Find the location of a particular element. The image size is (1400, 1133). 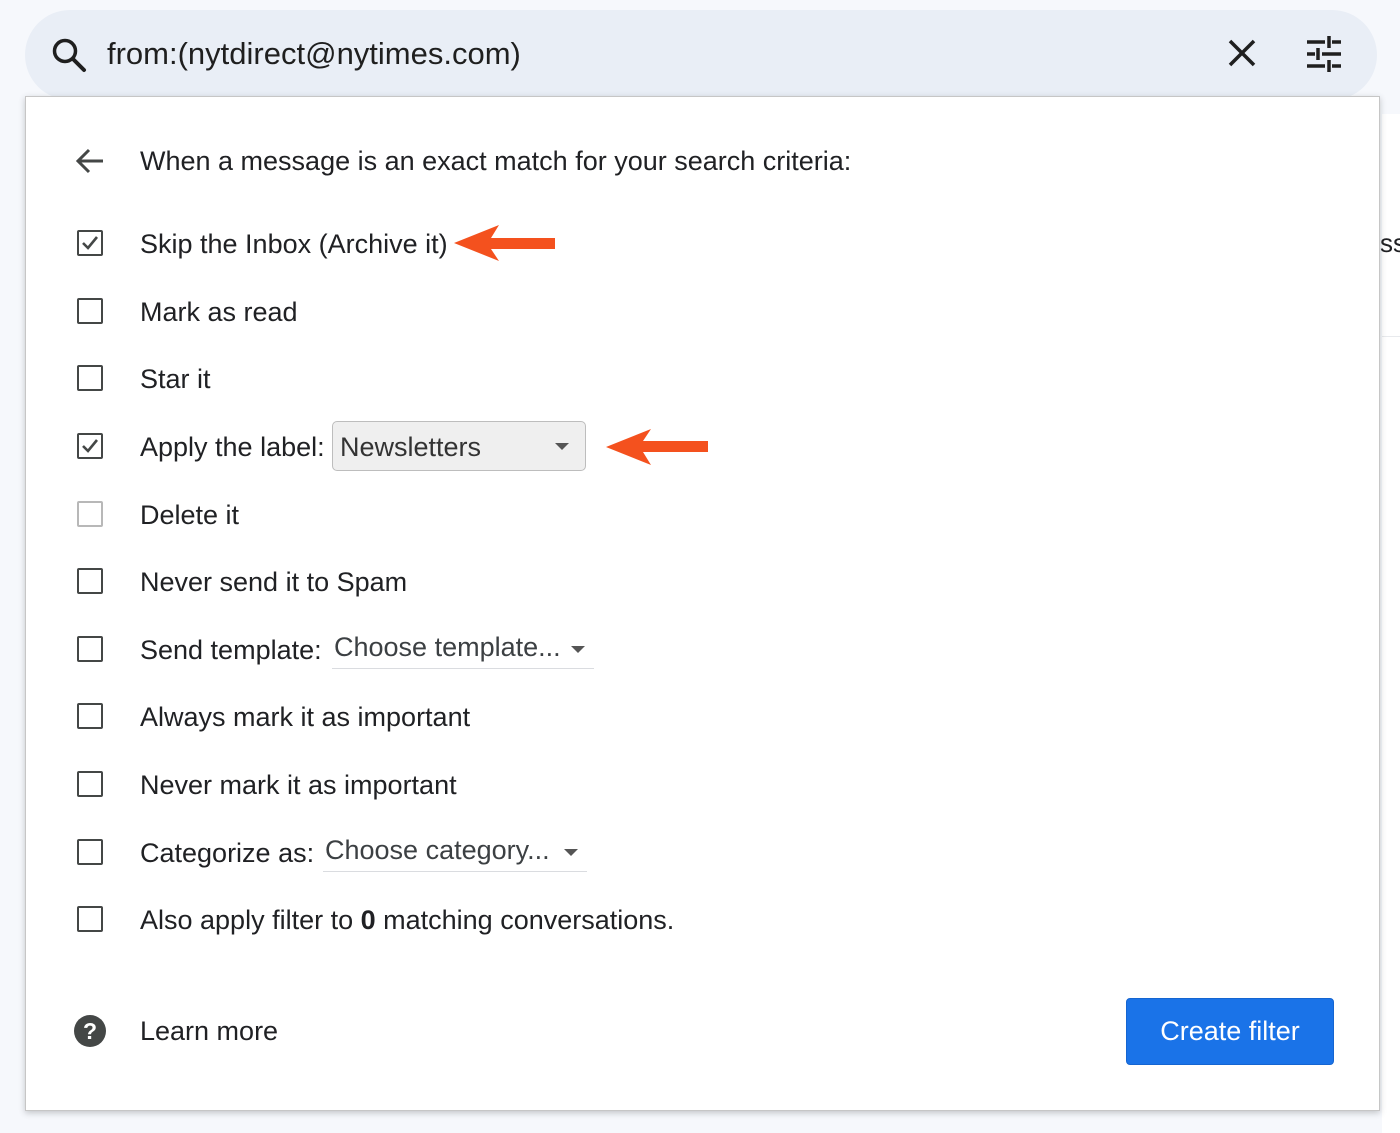

checkbox-send-template is located at coordinates (90, 649).